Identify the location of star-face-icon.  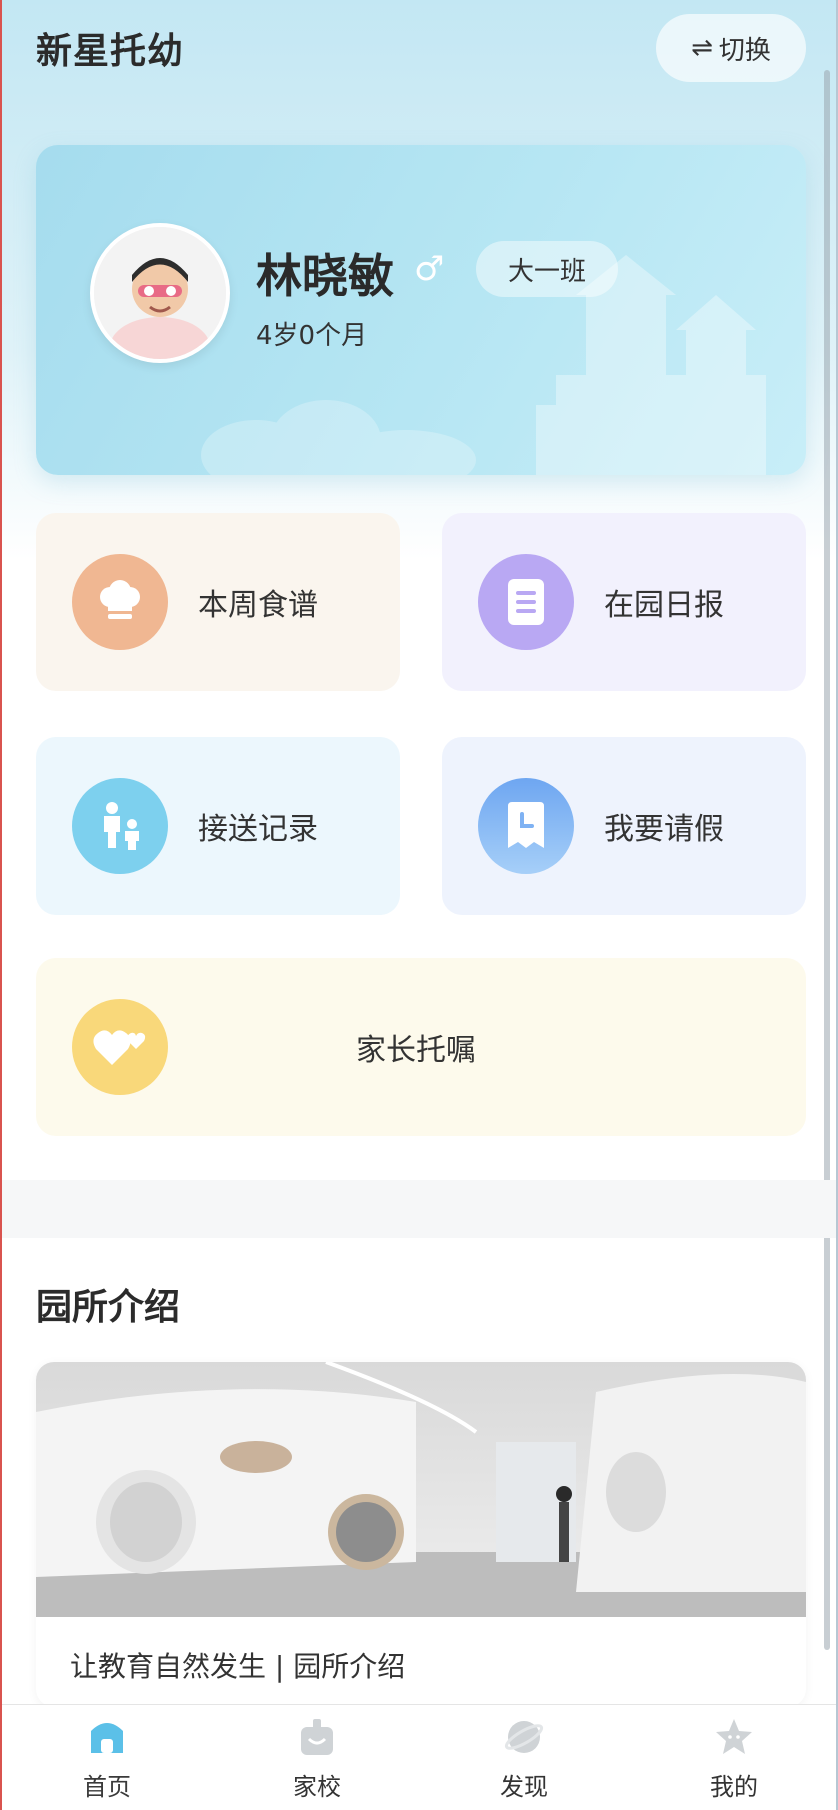
(734, 1737).